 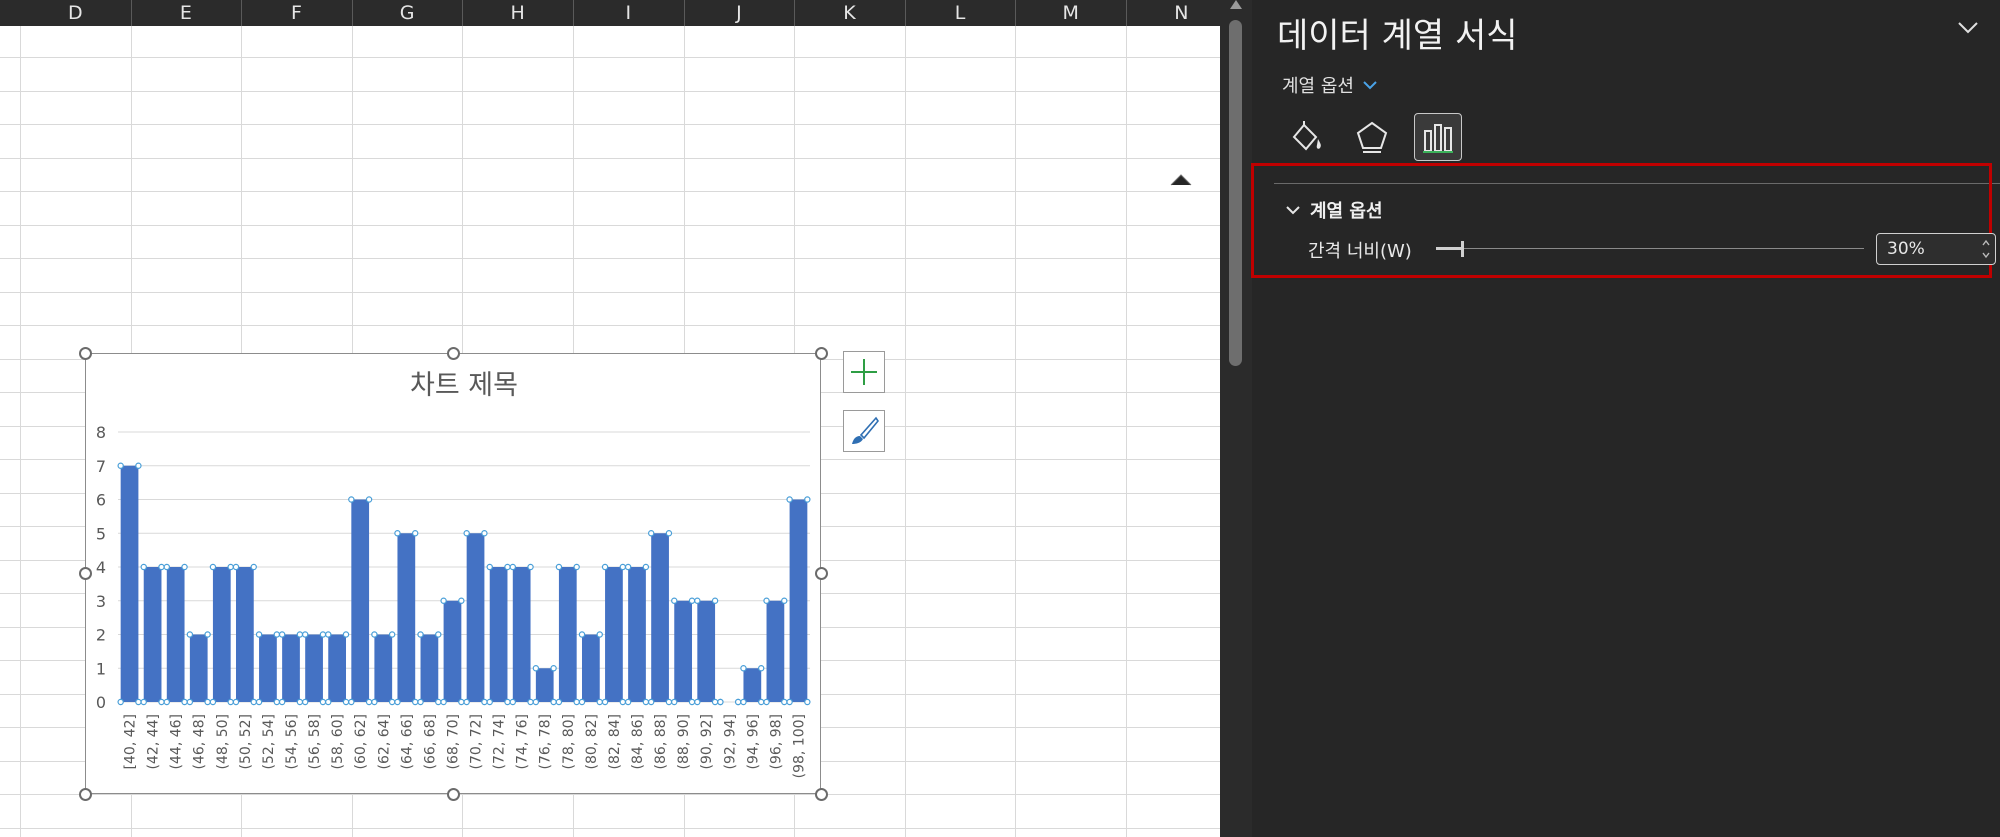 What do you see at coordinates (523, 741) in the screenshot?
I see `x-tick-label: (74, 76]` at bounding box center [523, 741].